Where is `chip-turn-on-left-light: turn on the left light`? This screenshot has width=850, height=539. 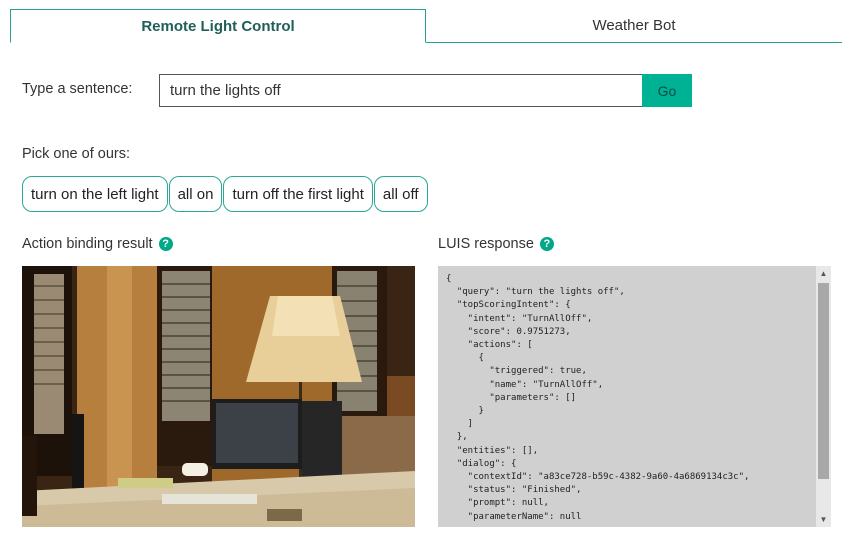 chip-turn-on-left-light: turn on the left light is located at coordinates (95, 194).